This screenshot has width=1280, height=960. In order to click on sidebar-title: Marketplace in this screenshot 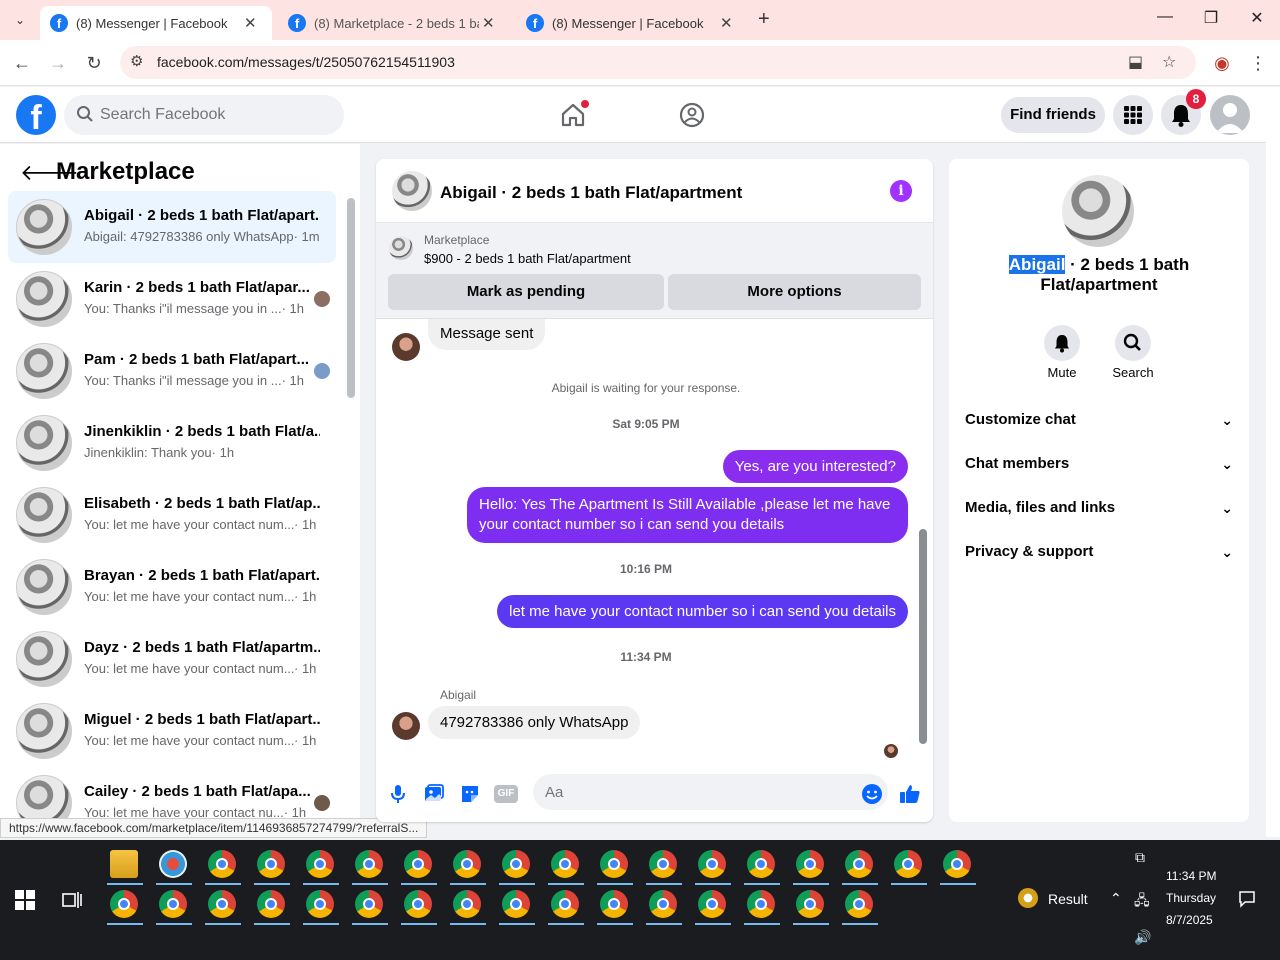, I will do `click(125, 171)`.